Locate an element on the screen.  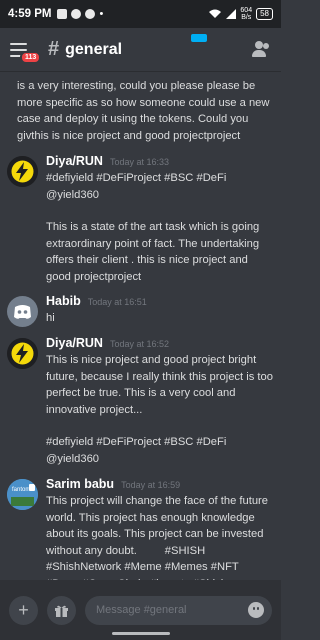
maps-icon is located at coordinates (90, 14).